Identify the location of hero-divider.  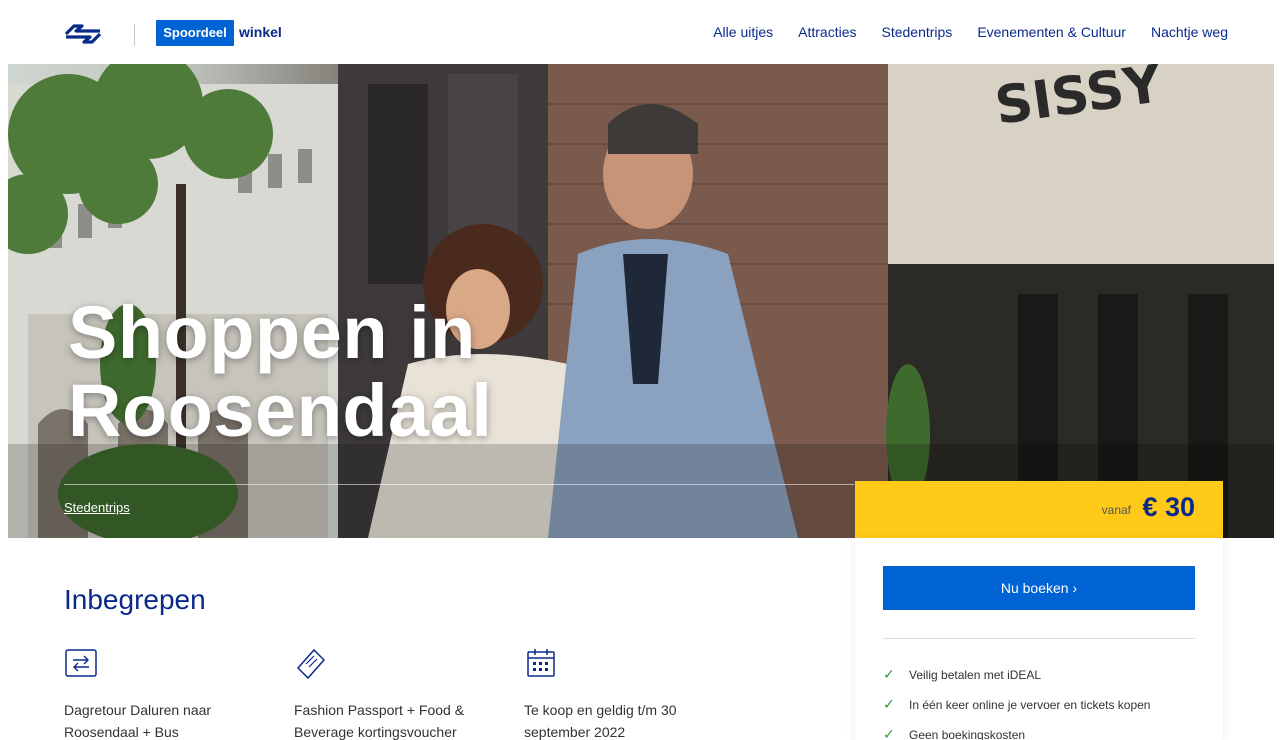
(459, 484).